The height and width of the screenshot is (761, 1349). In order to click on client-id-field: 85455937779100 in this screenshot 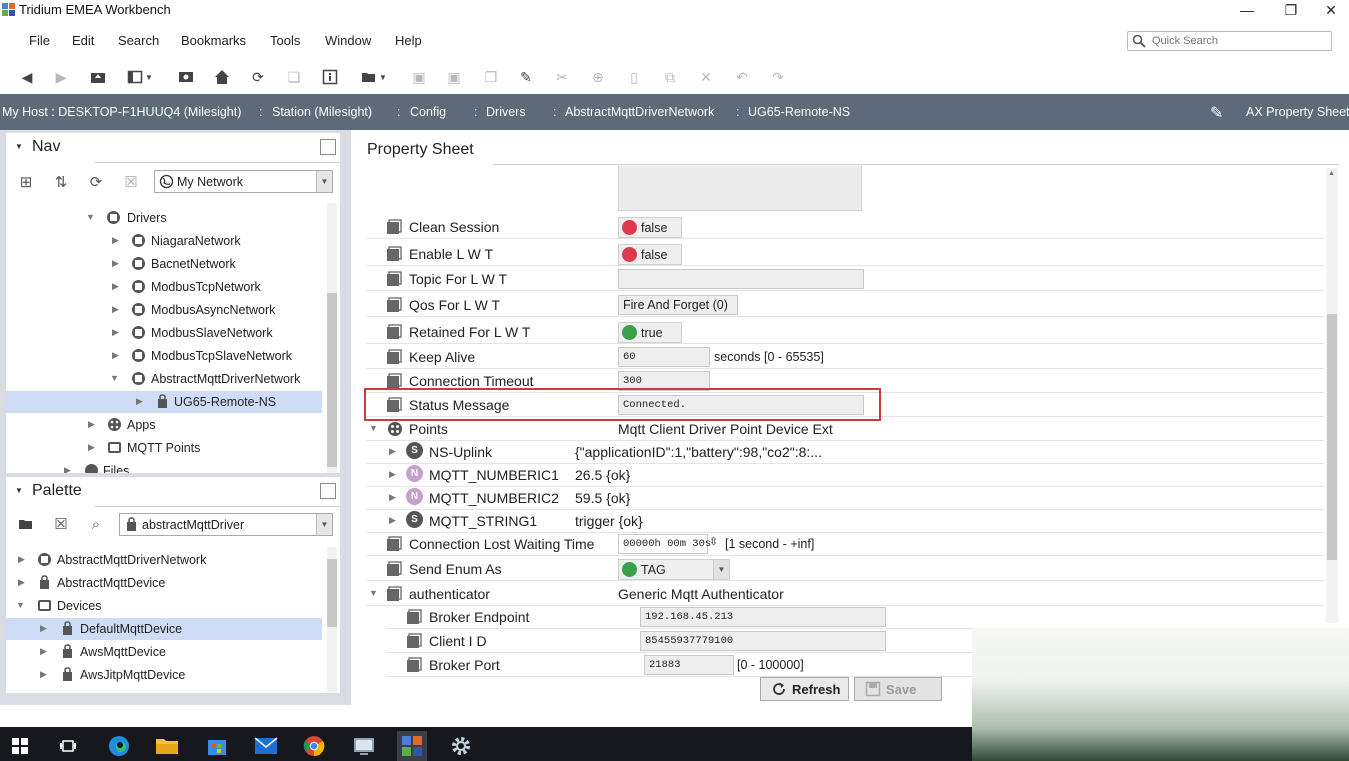, I will do `click(763, 641)`.